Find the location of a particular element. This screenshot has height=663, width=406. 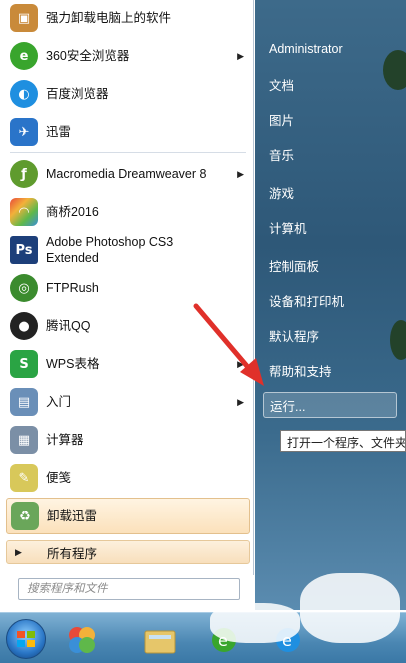

ftprush-icon: ◎ is located at coordinates (24, 288).